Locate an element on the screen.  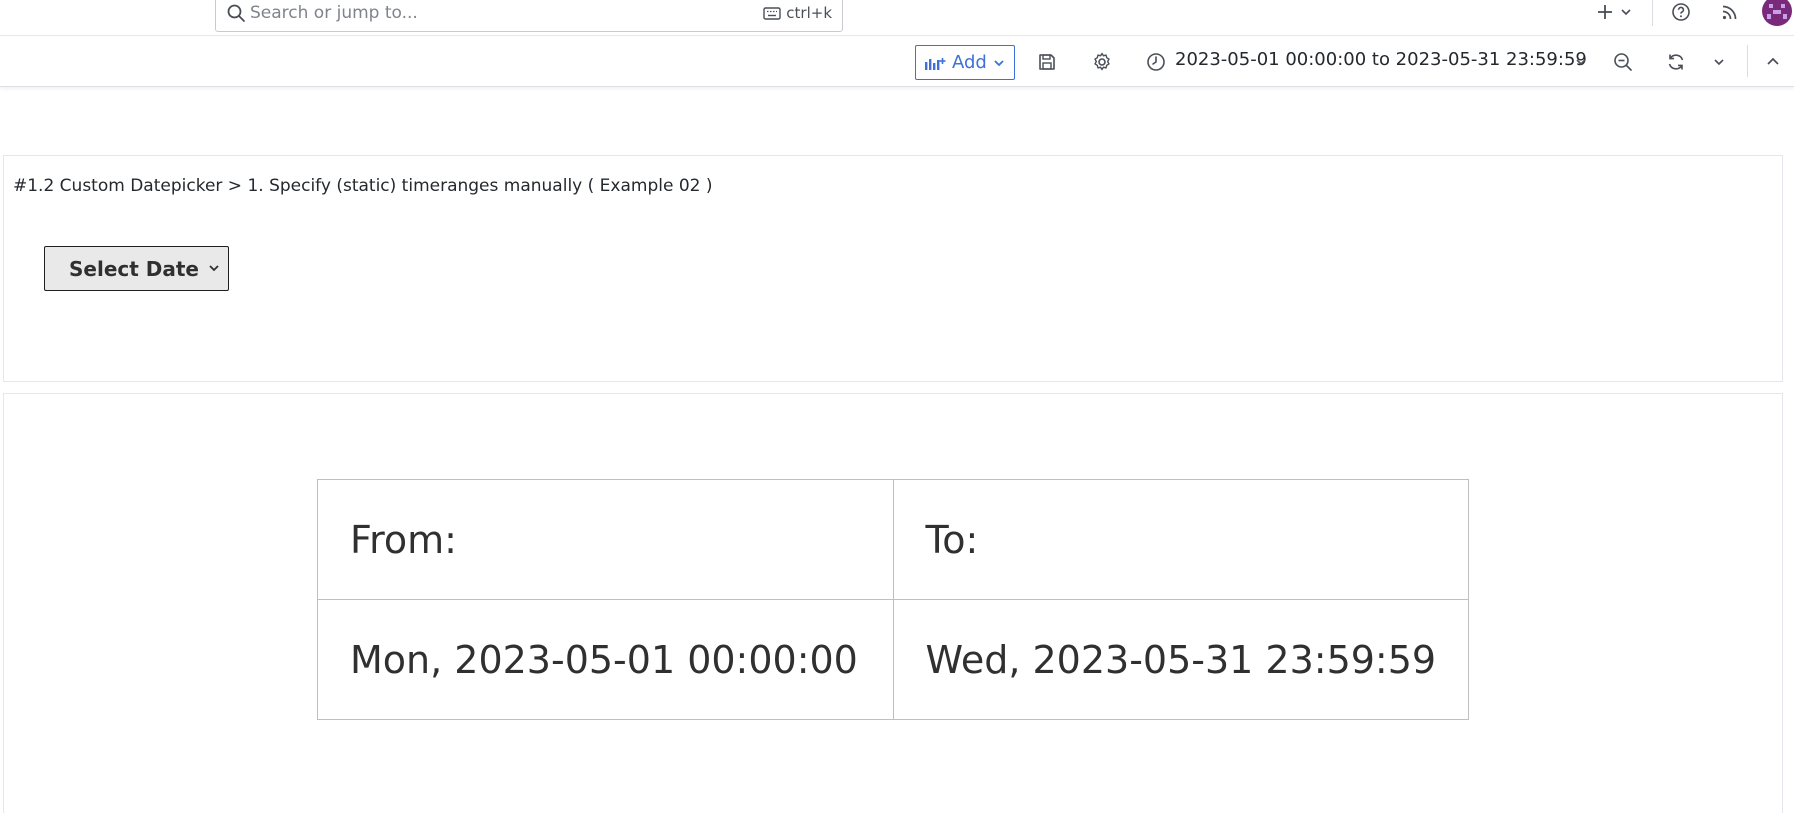
save-dashboard-button is located at coordinates (1047, 62).